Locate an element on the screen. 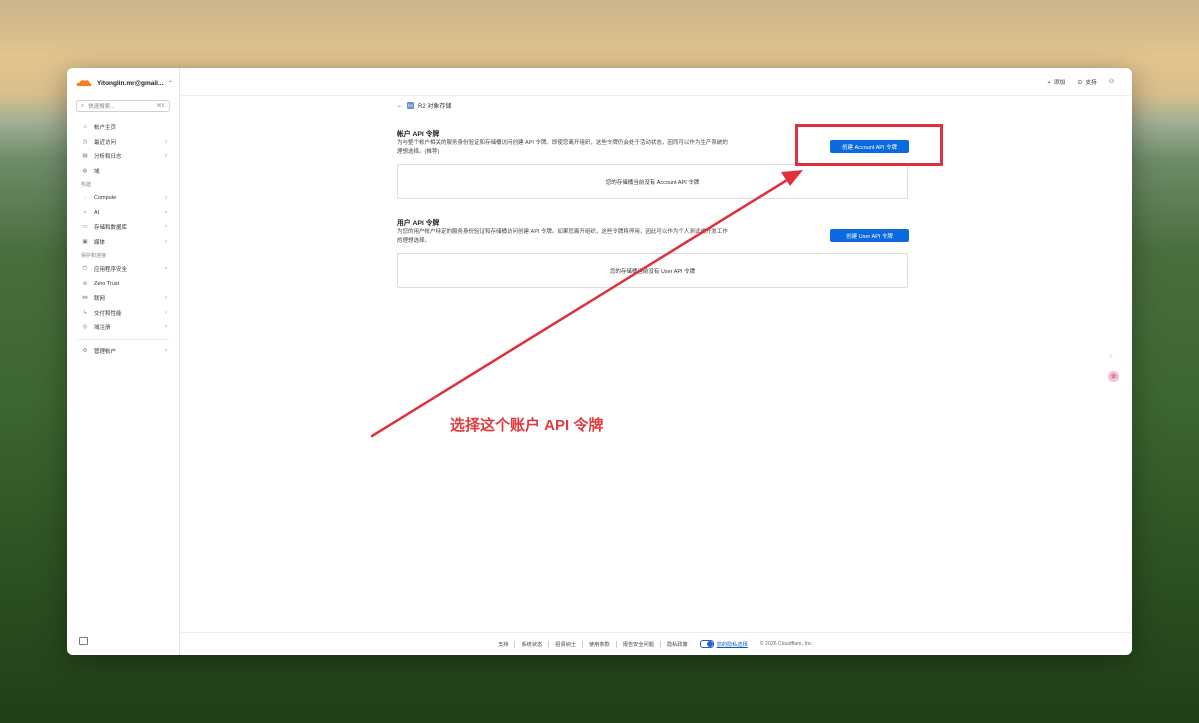 This screenshot has width=1199, height=723. nav-section-build: 构建 is located at coordinates (86, 185).